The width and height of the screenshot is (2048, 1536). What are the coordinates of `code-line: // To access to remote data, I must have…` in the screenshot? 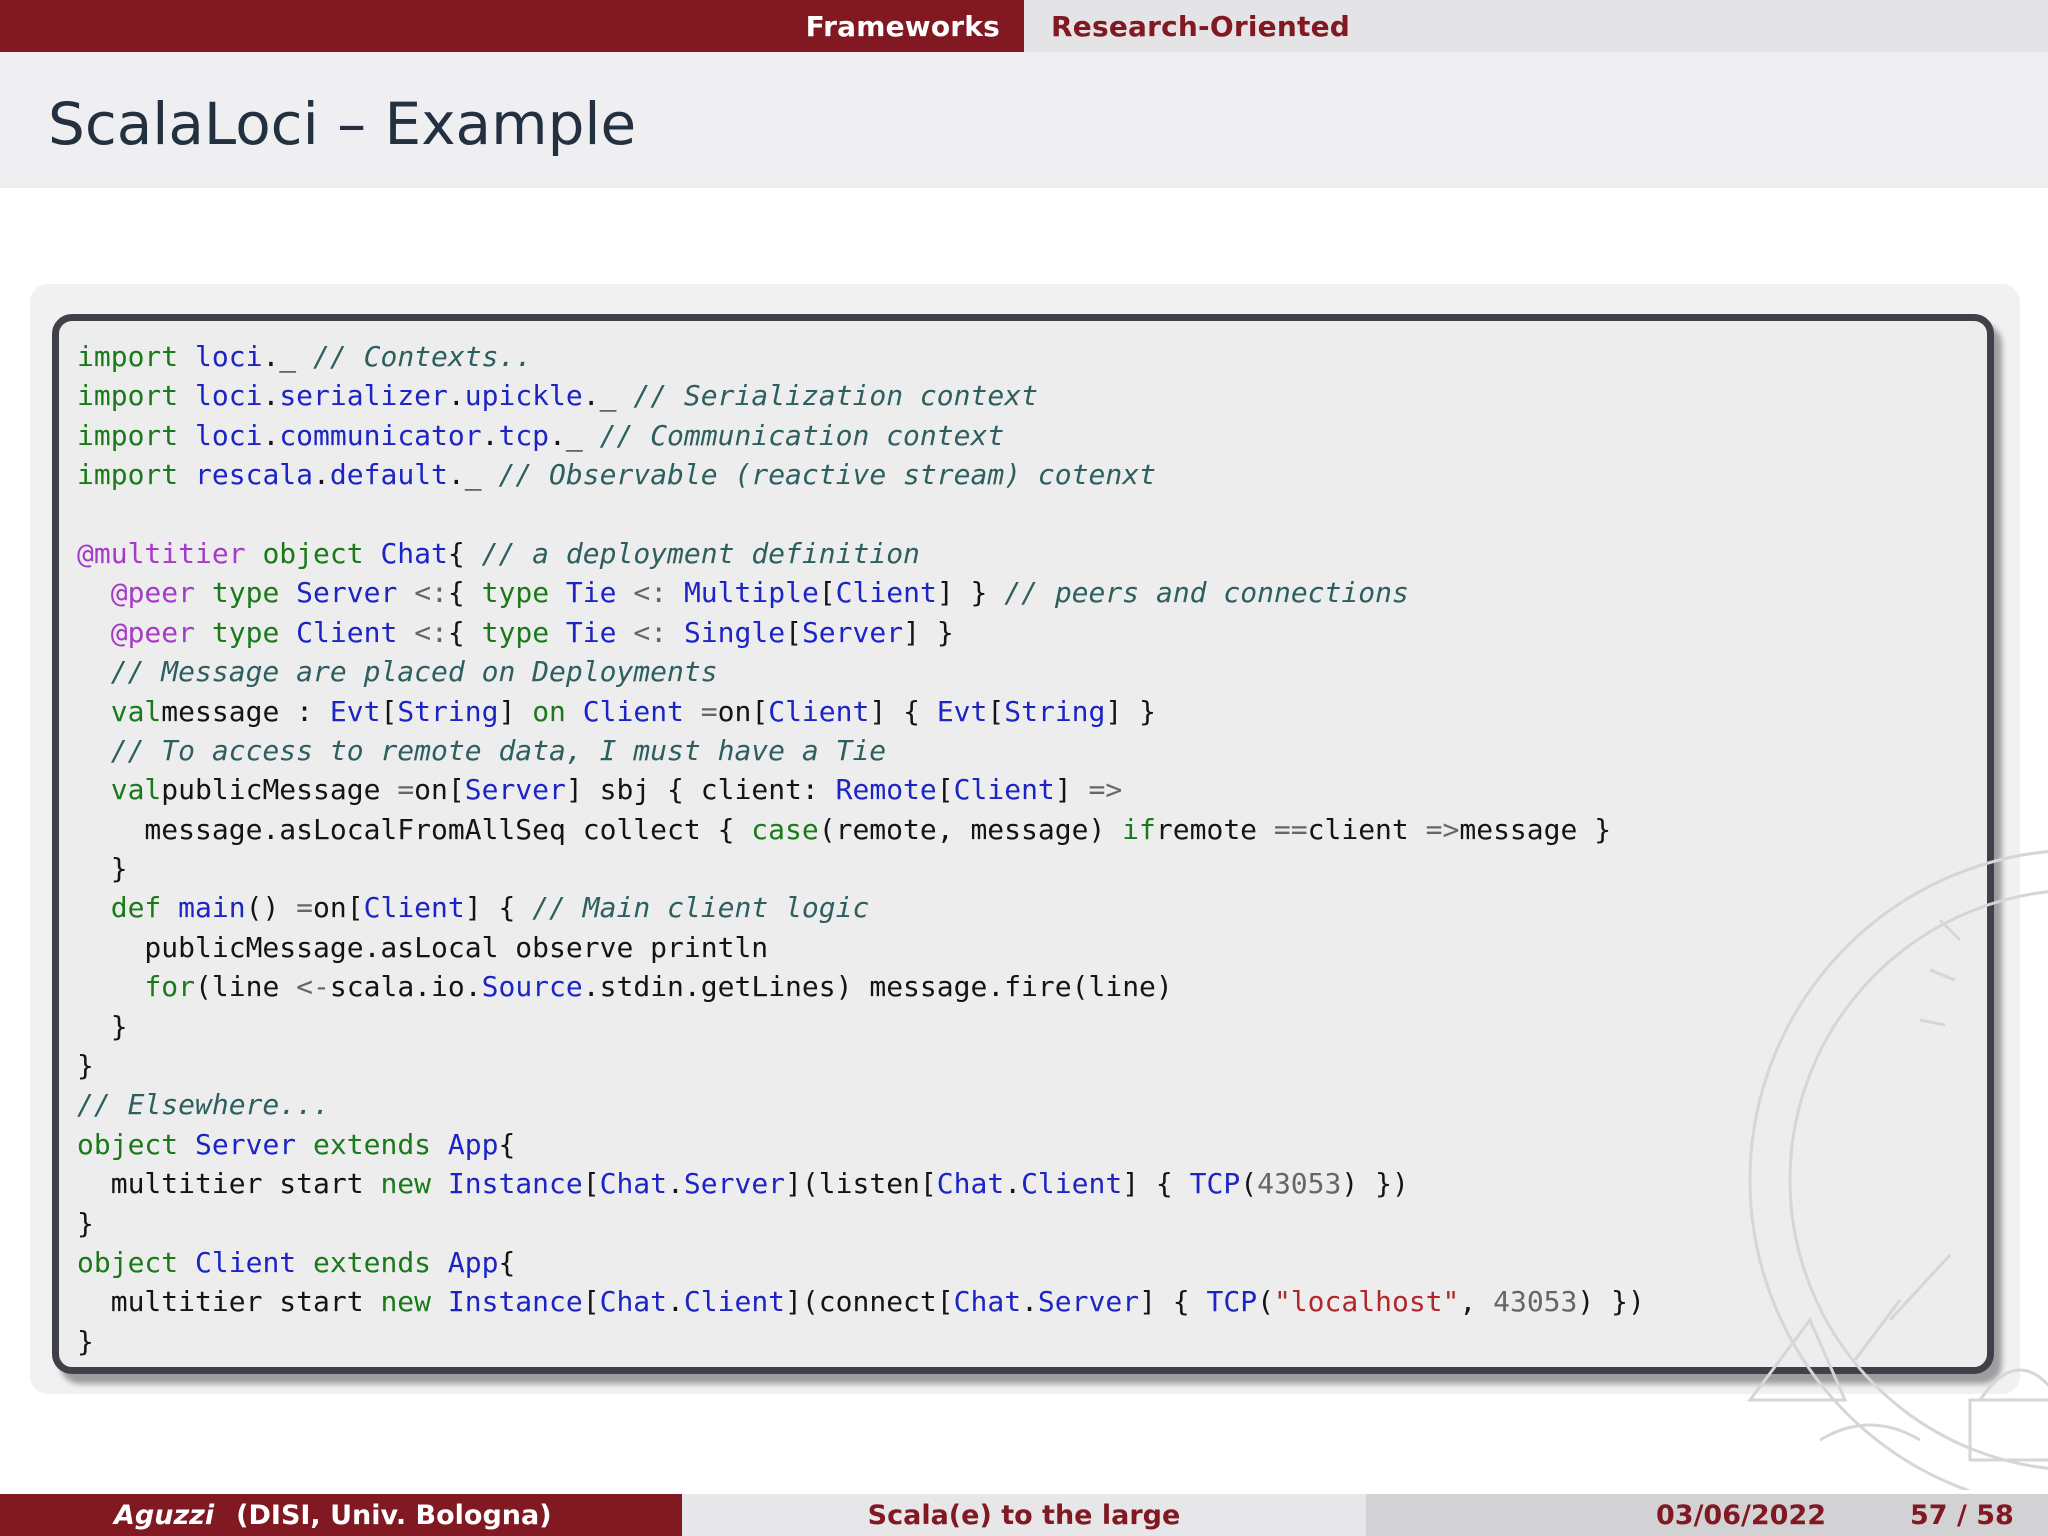 It's located at (861, 750).